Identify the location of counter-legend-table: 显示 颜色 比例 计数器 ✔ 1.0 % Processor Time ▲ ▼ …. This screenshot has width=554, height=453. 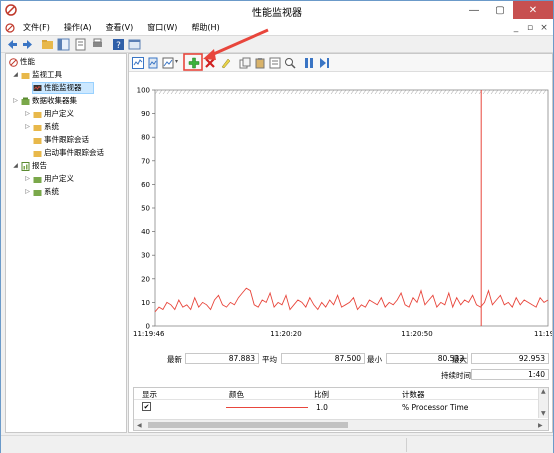
(341, 409).